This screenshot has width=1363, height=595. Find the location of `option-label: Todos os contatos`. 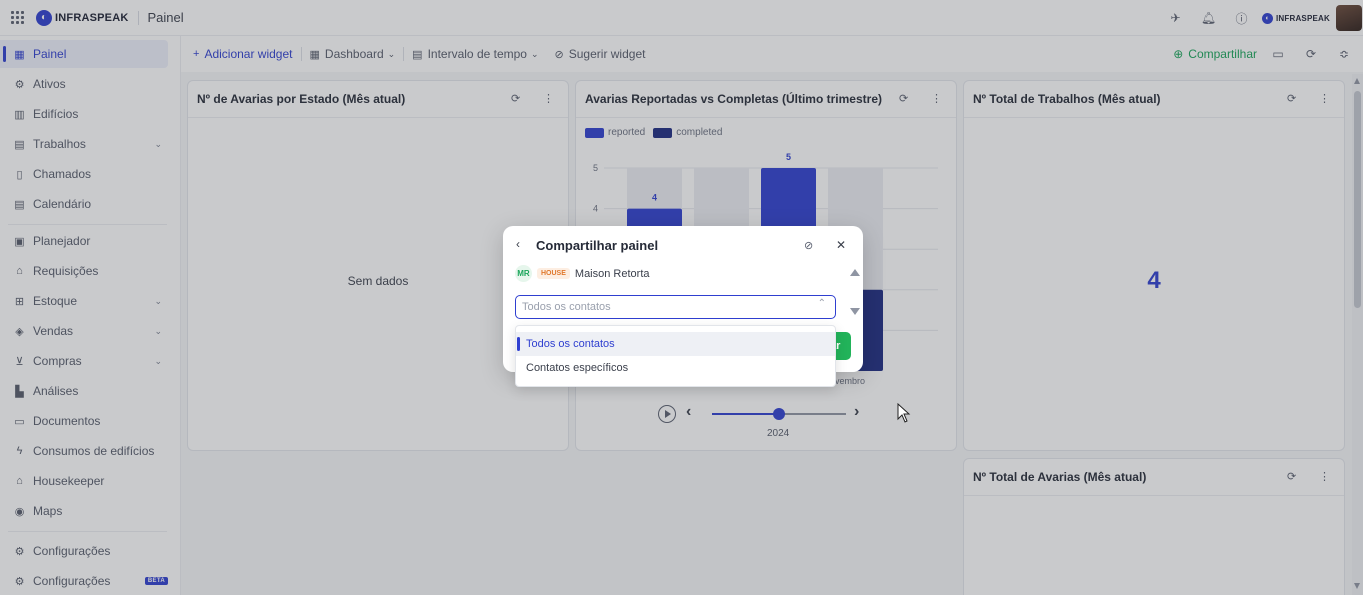

option-label: Todos os contatos is located at coordinates (570, 344).